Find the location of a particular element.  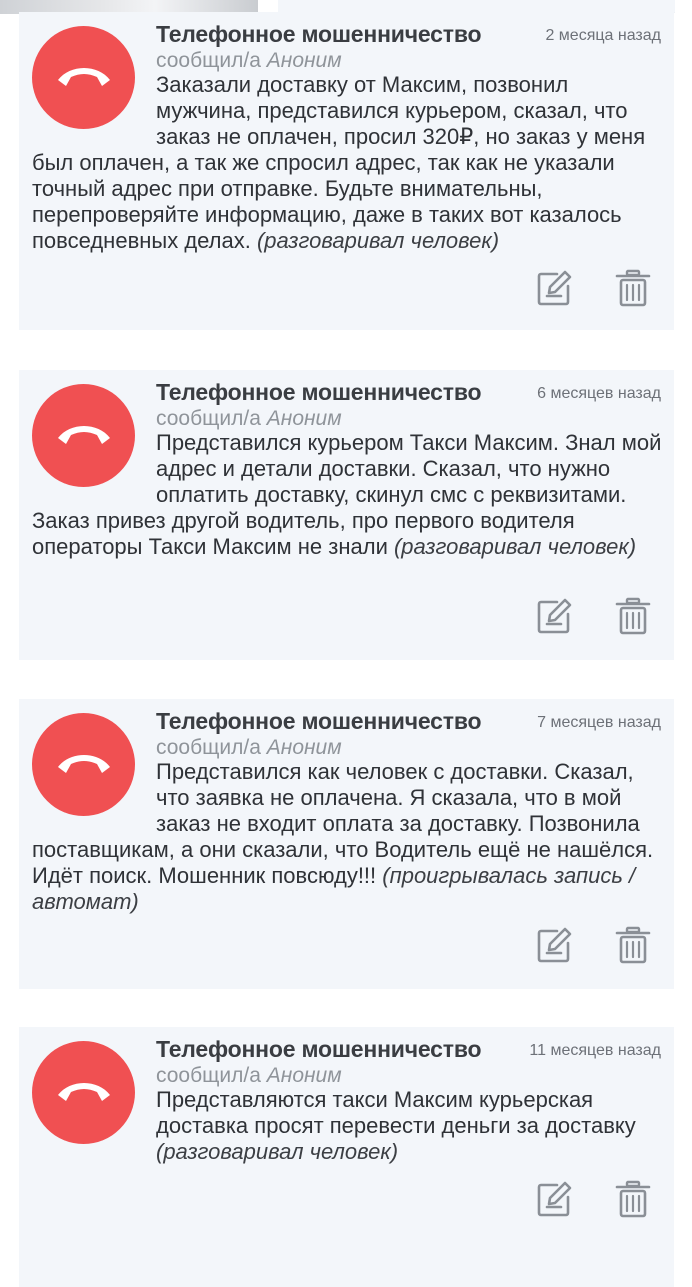

report-time-ago: 2 месяца назад is located at coordinates (603, 35).